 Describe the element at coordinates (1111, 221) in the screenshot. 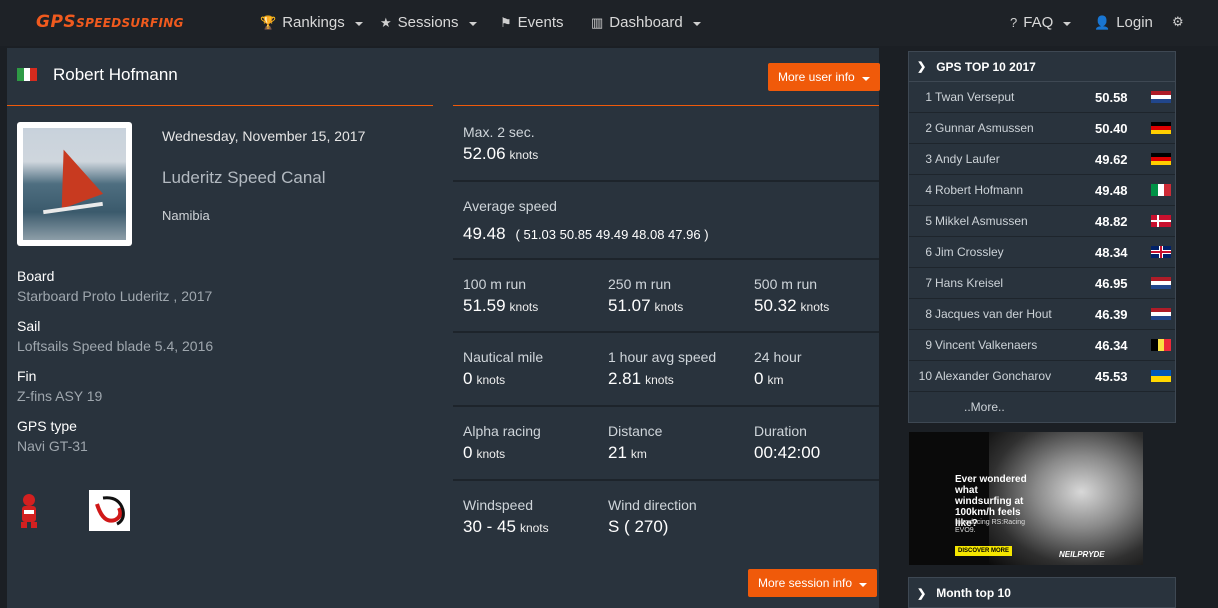

I see `rank-speed: 48.82` at that location.